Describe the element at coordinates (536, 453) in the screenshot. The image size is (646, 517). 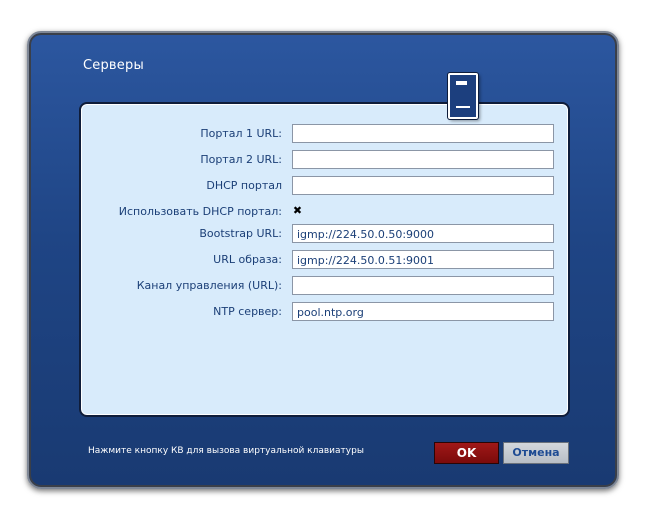
I see `cancel-button: Отмена` at that location.